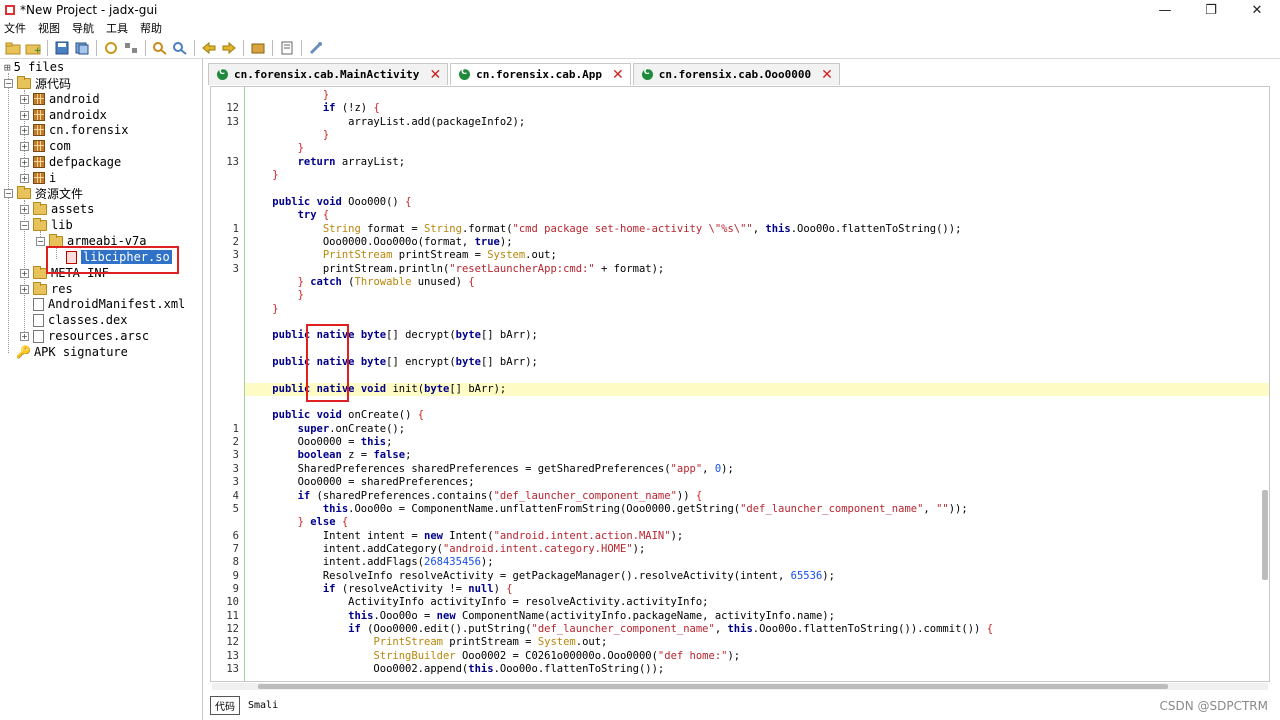 This screenshot has height=720, width=1280. I want to click on tree-source-code: − 源代码, so click(37, 83).